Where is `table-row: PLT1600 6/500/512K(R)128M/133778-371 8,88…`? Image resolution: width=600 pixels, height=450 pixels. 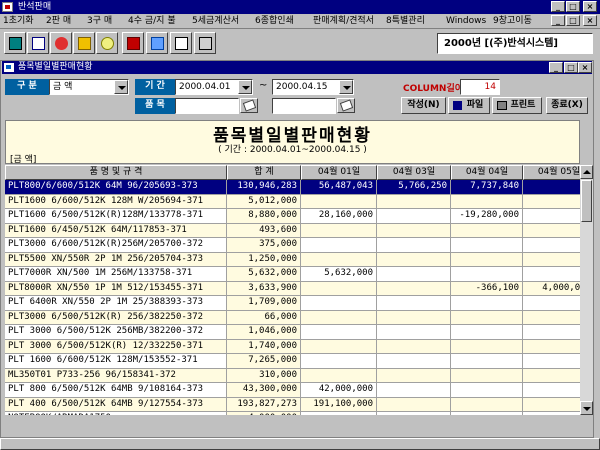
table-row: PLT1600 6/500/512K(R)128M/133778-371 8,88… is located at coordinates (292, 216).